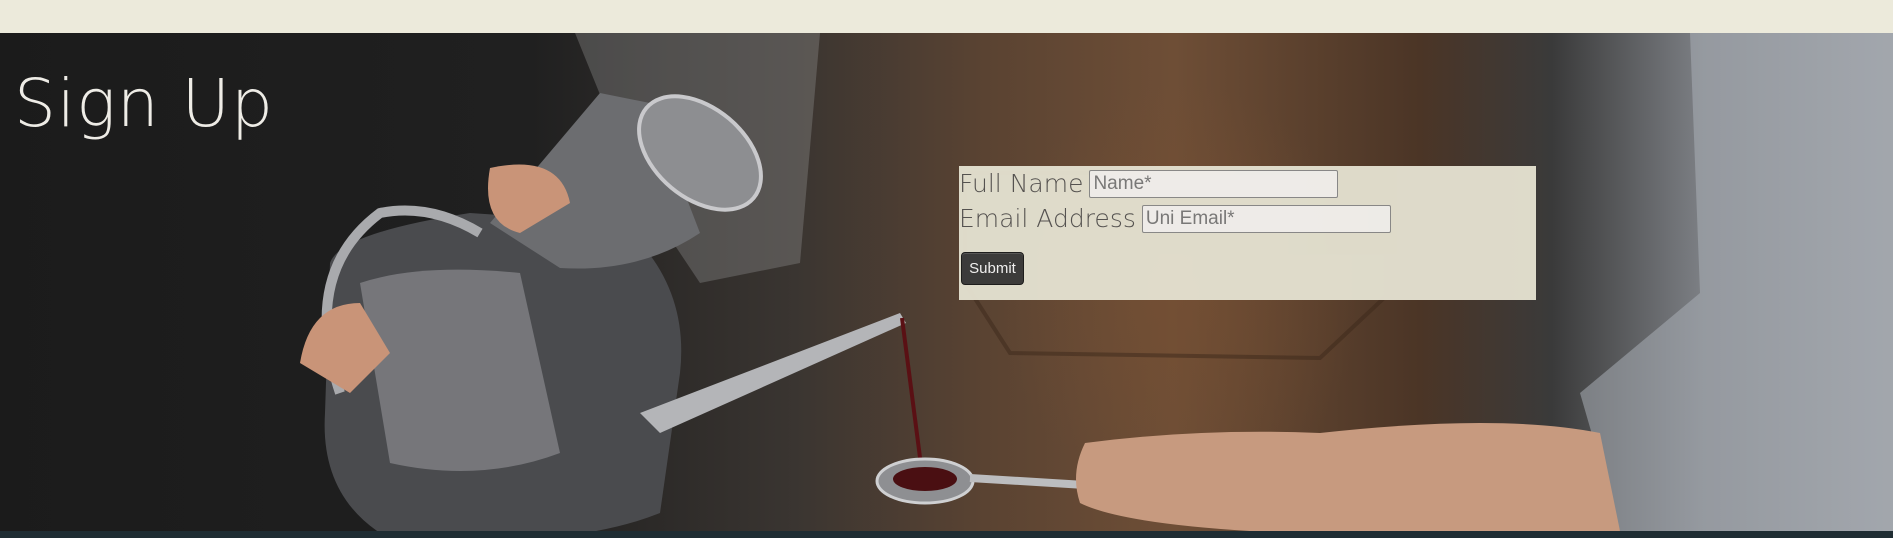 This screenshot has height=538, width=1893. Describe the element at coordinates (946, 16) in the screenshot. I see `top-nav-bar` at that location.